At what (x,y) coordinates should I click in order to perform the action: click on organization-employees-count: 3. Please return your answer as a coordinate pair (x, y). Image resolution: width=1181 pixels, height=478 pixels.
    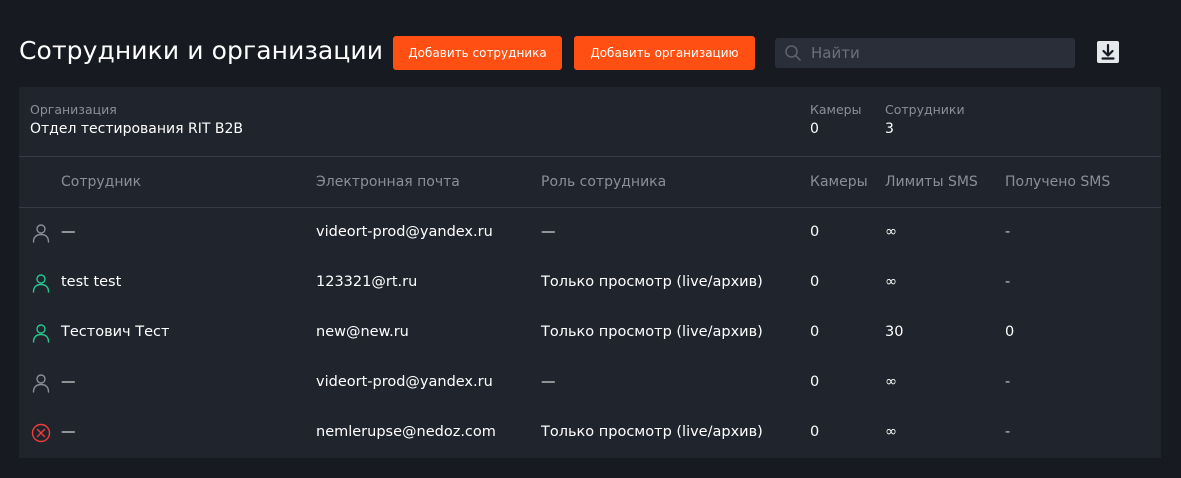
    Looking at the image, I should click on (889, 129).